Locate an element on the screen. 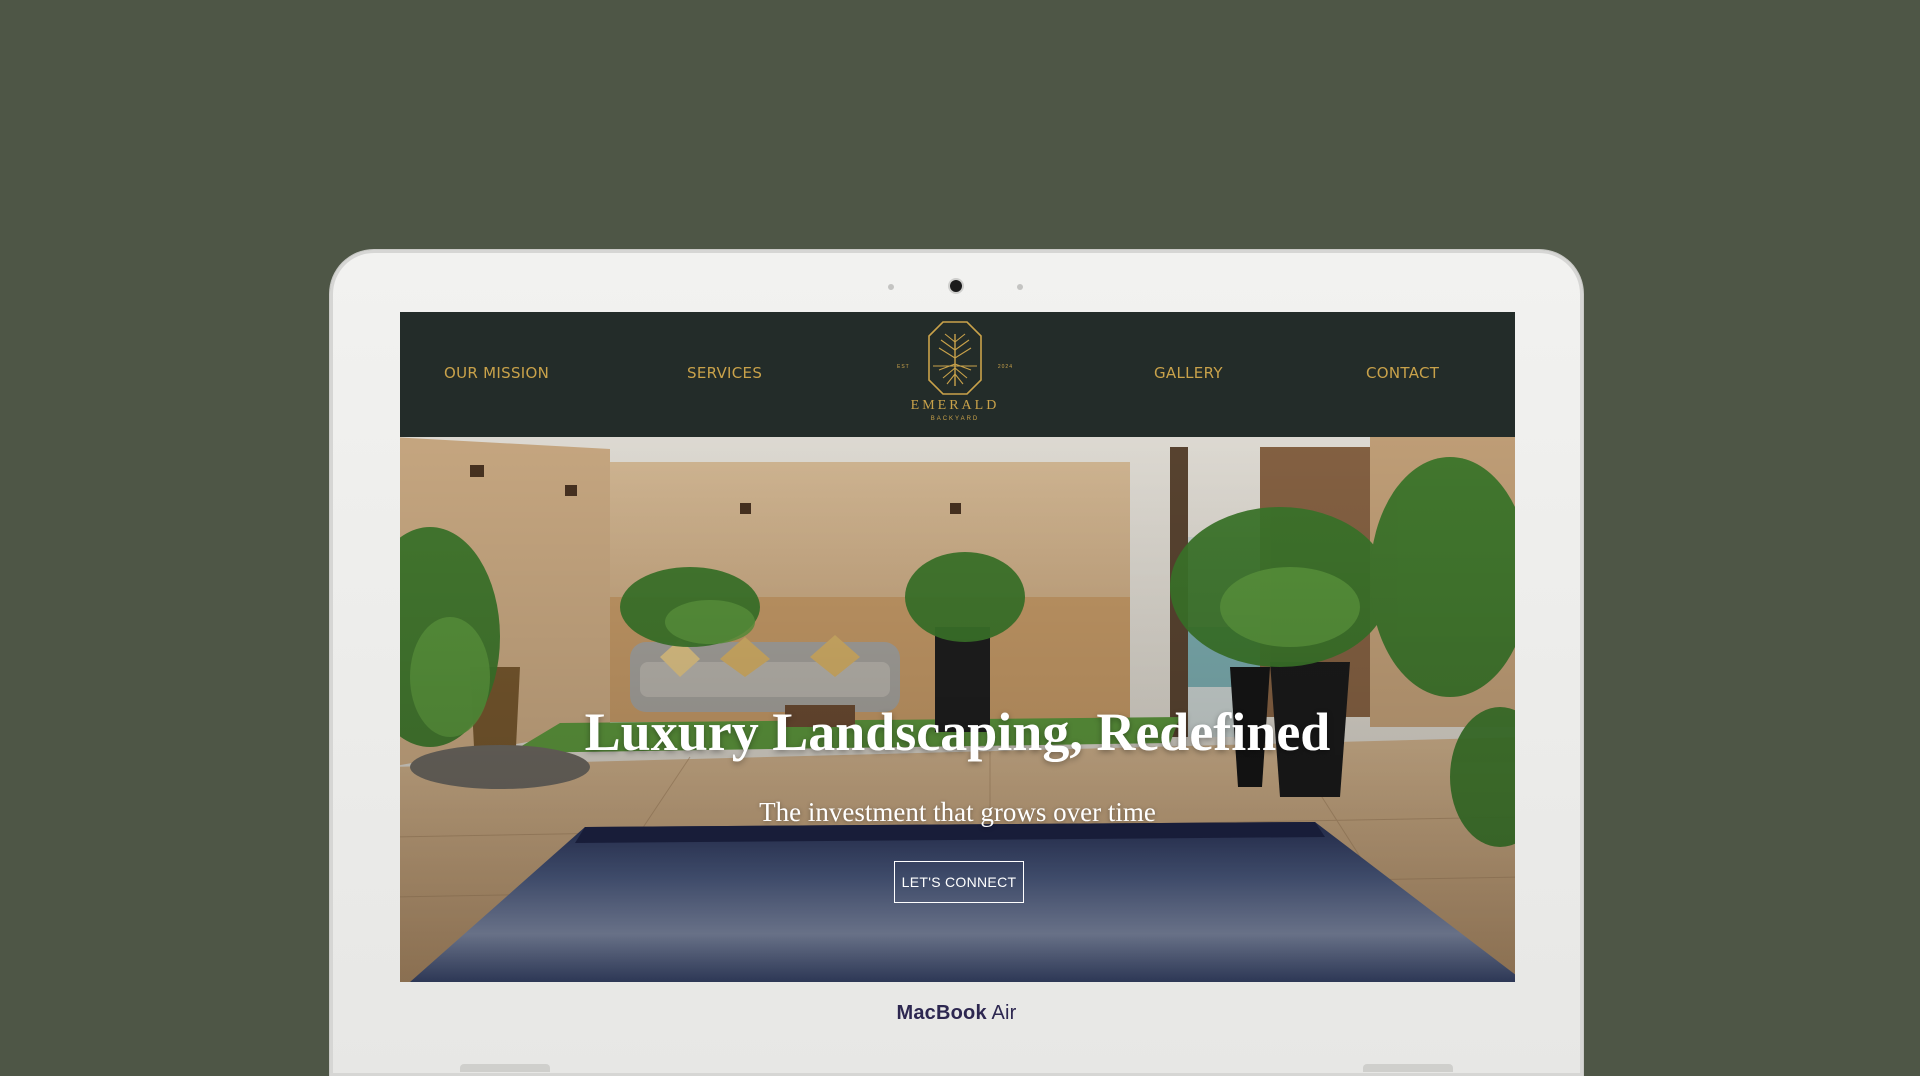 This screenshot has width=1920, height=1076. hero-subtitle: The investment that grows over time is located at coordinates (957, 812).